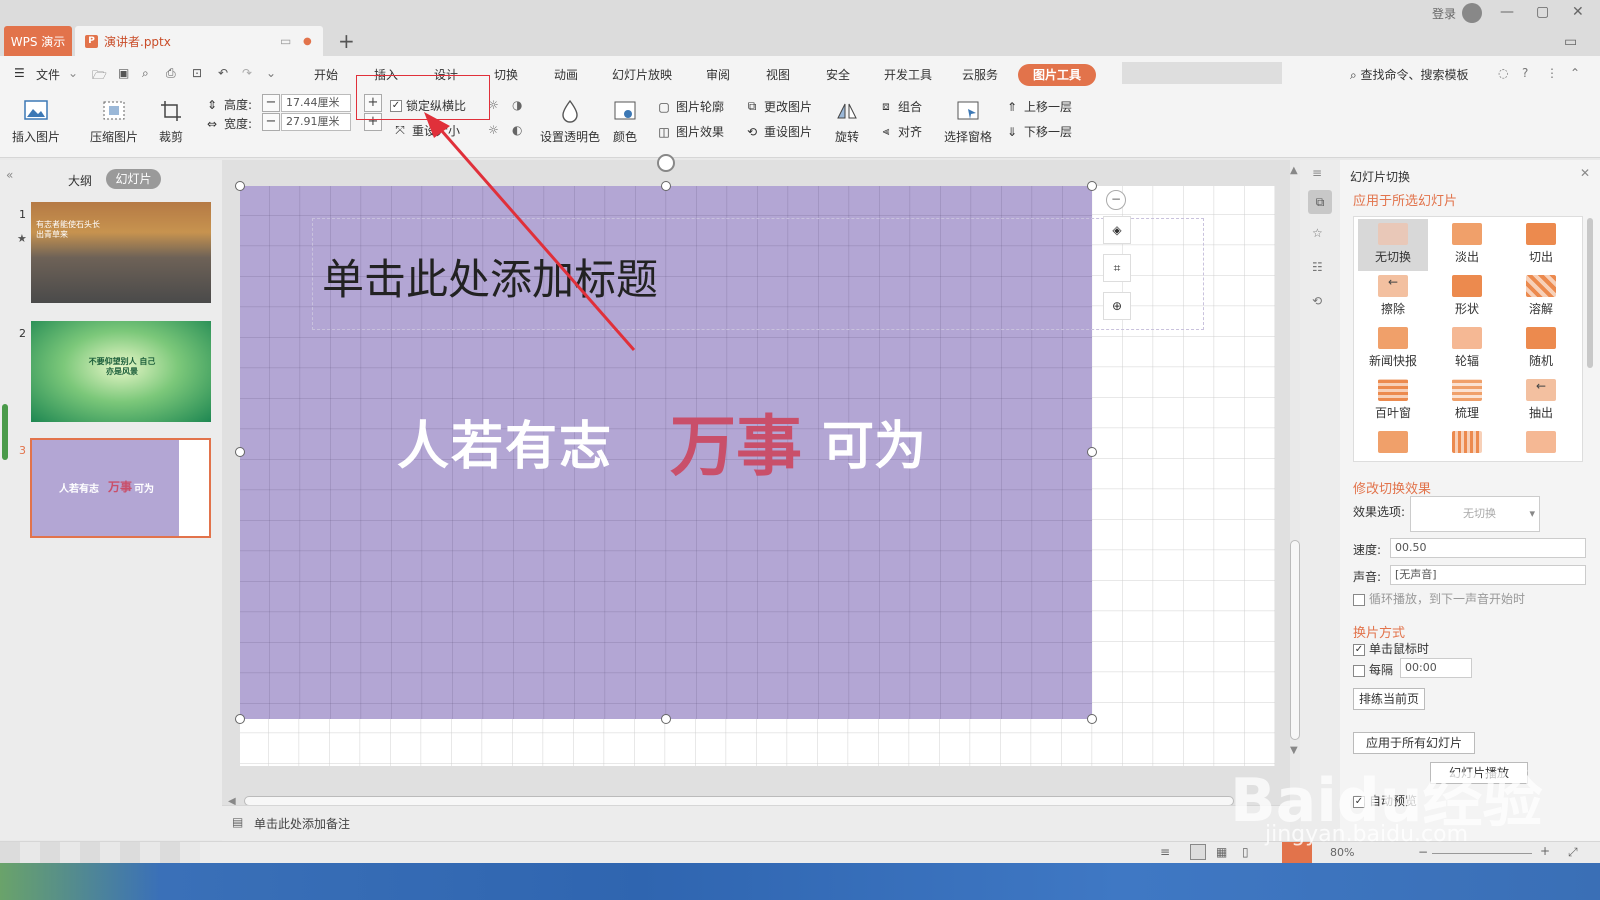 The image size is (1600, 900). I want to click on resize-handle-bottom, so click(666, 719).